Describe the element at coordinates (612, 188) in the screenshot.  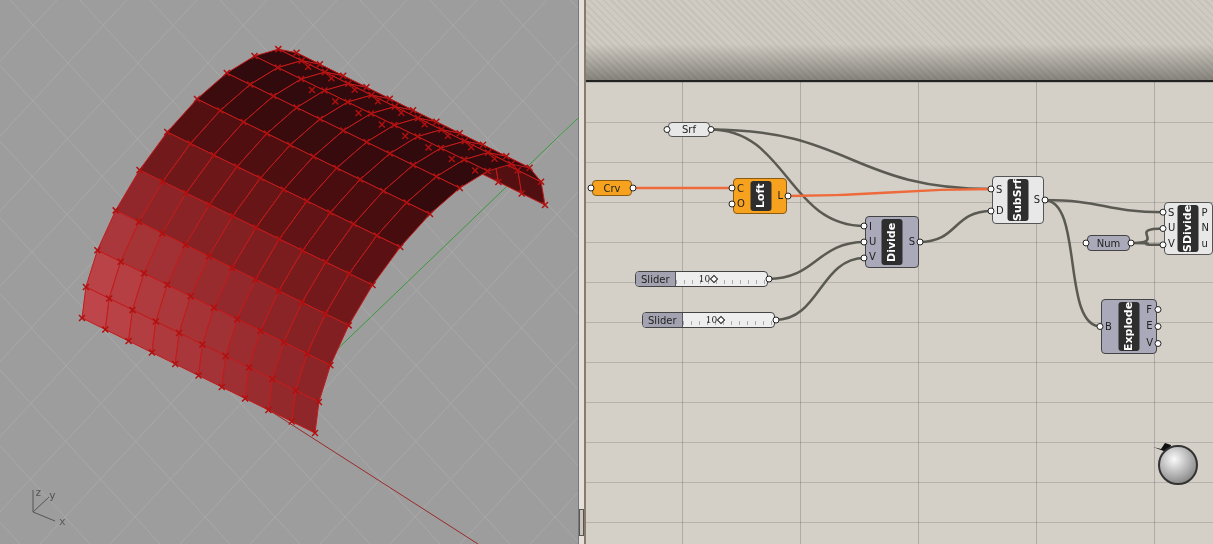
I see `parameter-node: Crv` at that location.